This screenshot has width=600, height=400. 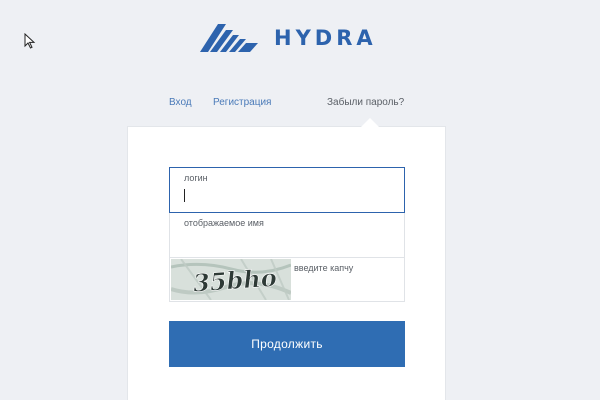 I want to click on text-caret, so click(x=184, y=195).